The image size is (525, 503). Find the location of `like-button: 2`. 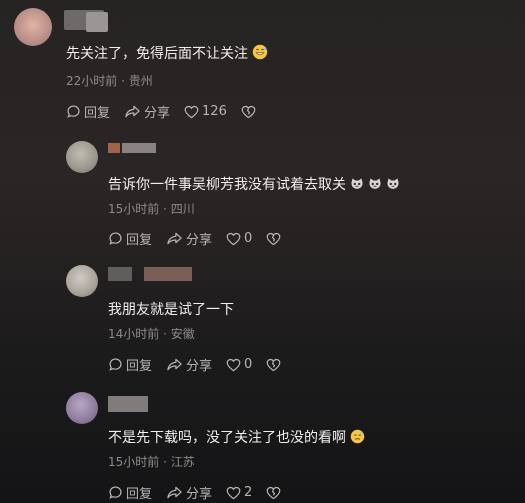

like-button: 2 is located at coordinates (239, 492).